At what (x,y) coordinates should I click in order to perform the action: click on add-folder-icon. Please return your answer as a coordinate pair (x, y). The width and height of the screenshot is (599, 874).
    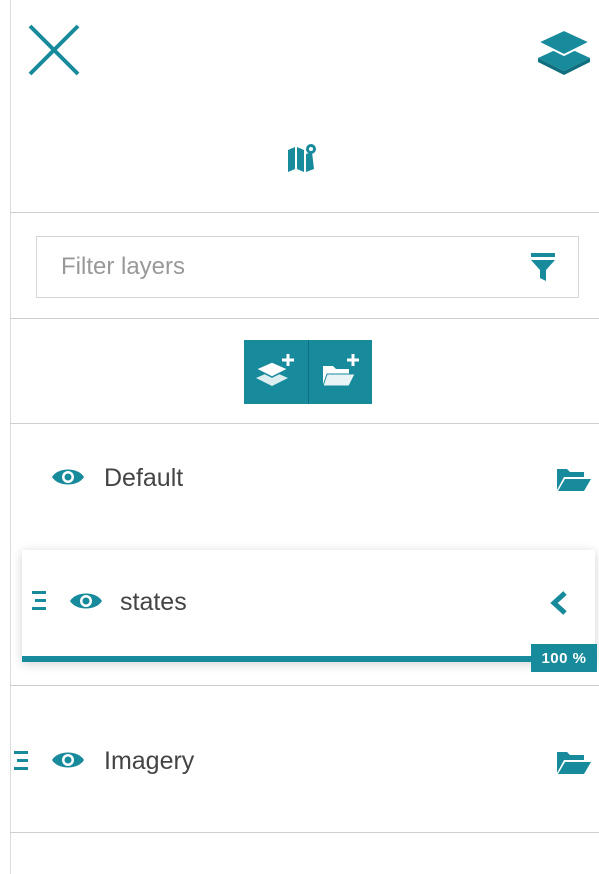
    Looking at the image, I should click on (340, 370).